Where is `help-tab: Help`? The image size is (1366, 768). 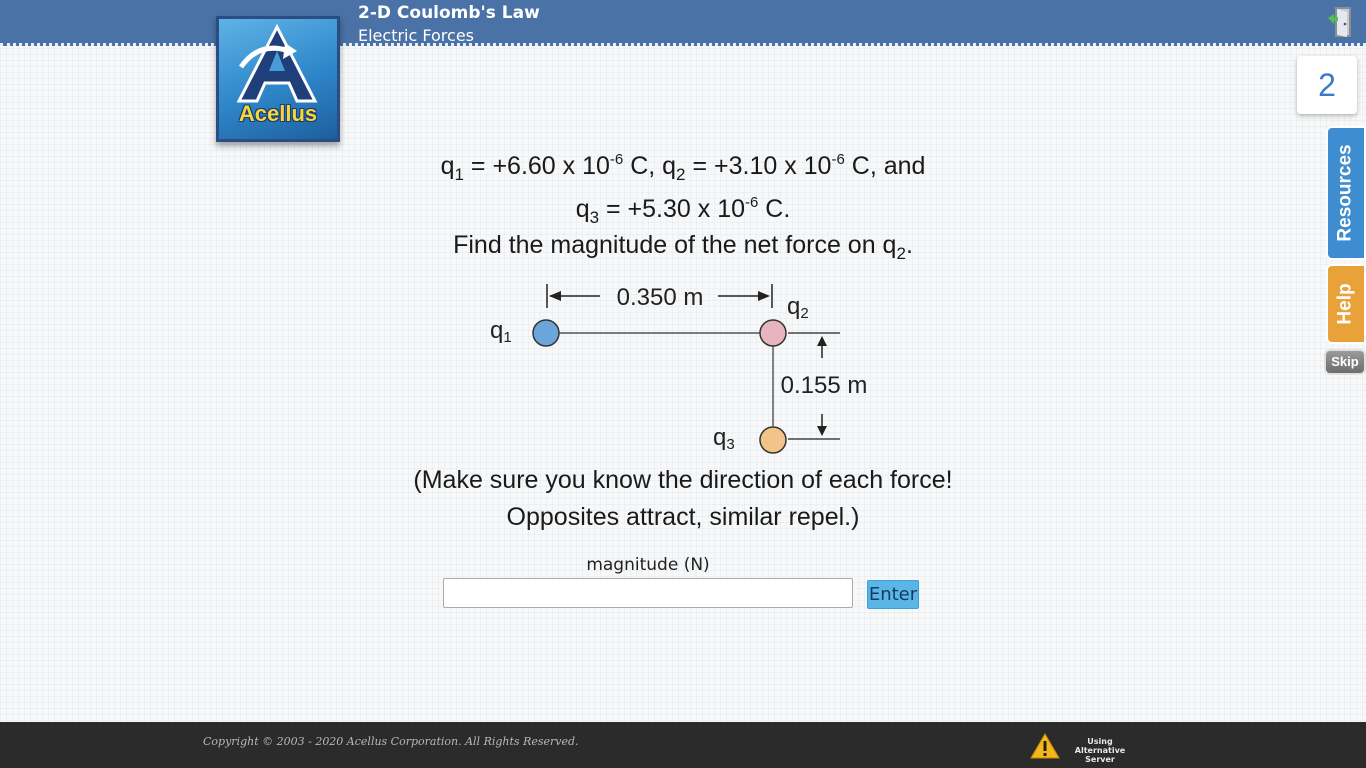 help-tab: Help is located at coordinates (1346, 304).